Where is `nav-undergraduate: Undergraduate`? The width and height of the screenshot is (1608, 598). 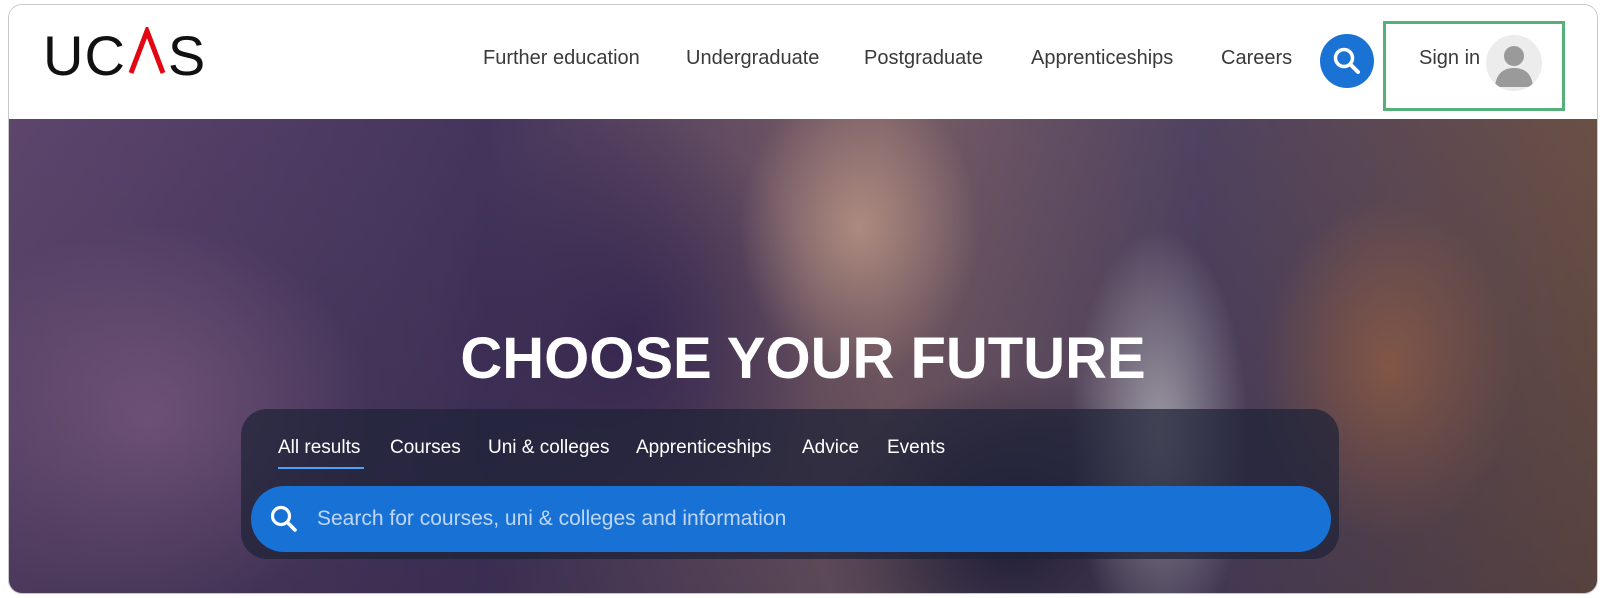 nav-undergraduate: Undergraduate is located at coordinates (752, 58).